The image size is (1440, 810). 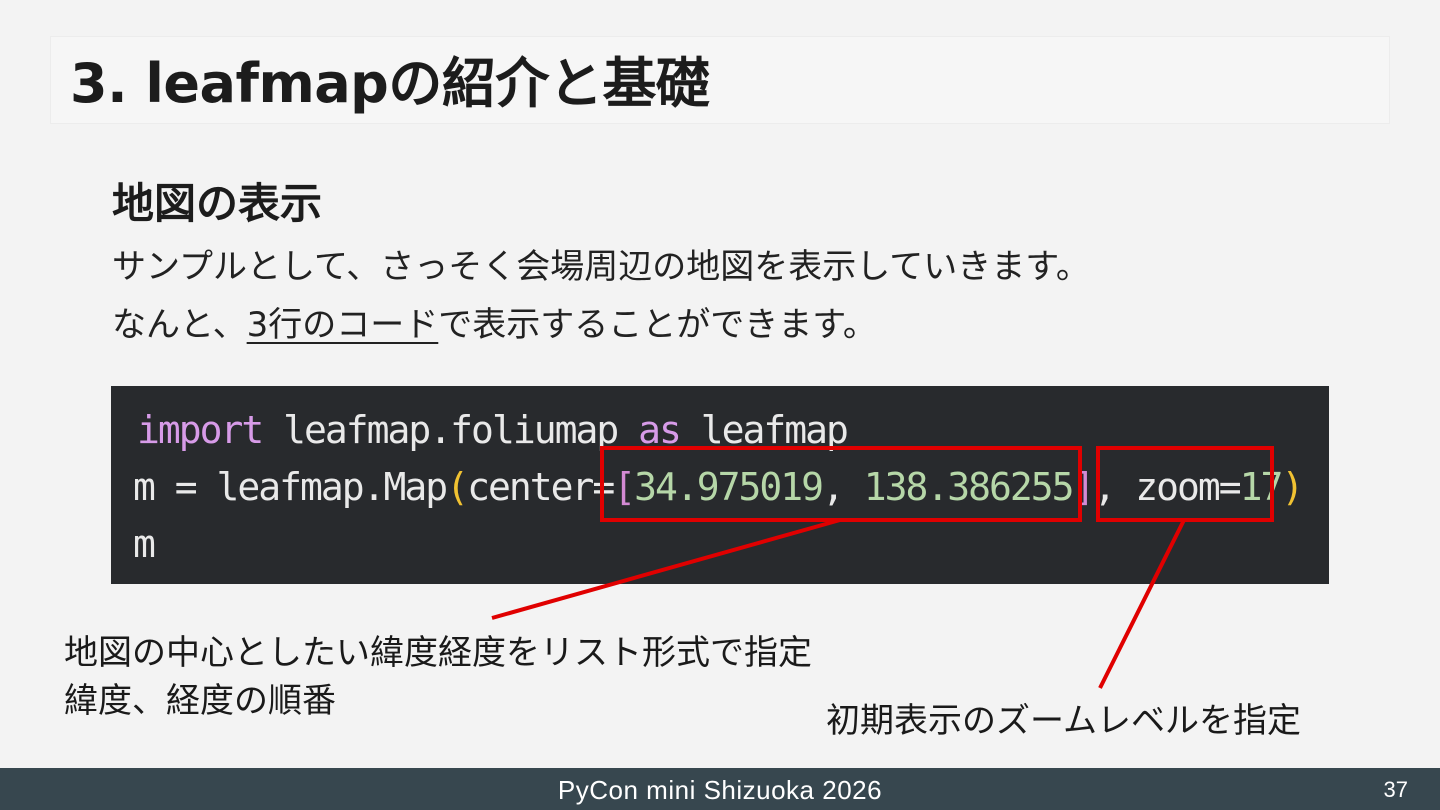 I want to click on three-lines-paragraph: なんと、3行のコードで表示することができます。, so click(x=494, y=325).